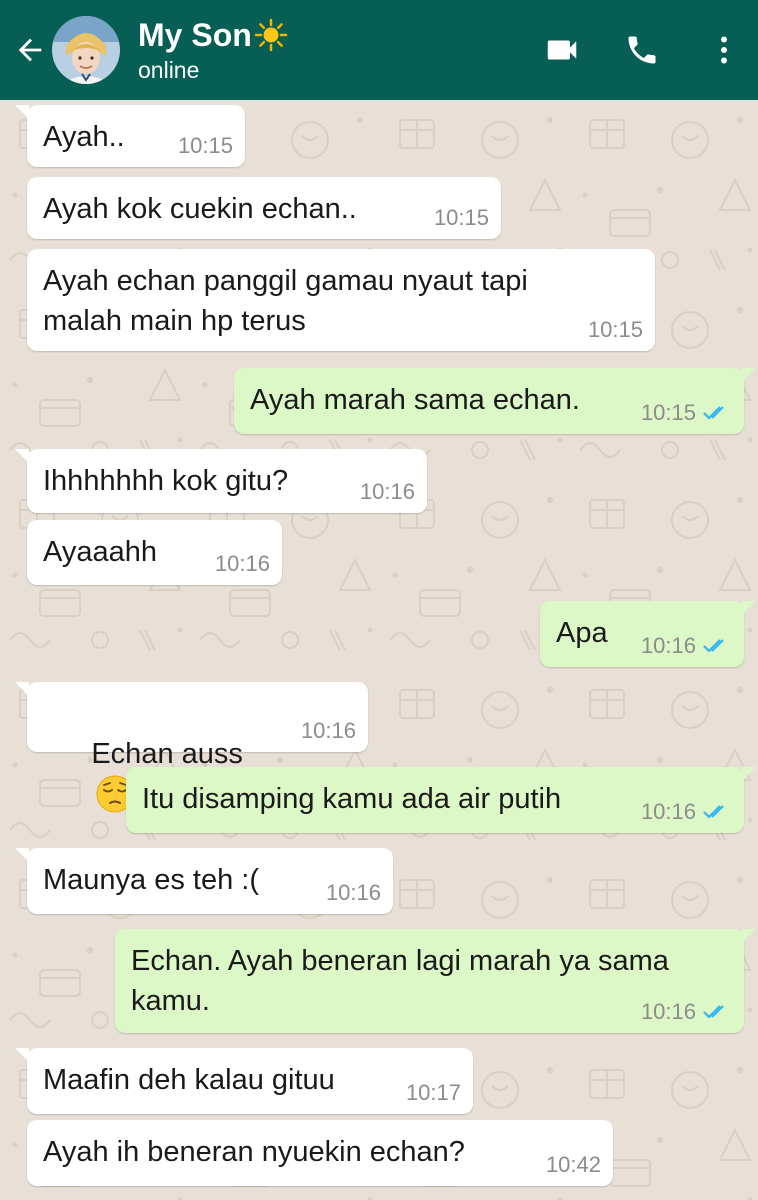 This screenshot has width=758, height=1200. I want to click on more-options-button, so click(724, 50).